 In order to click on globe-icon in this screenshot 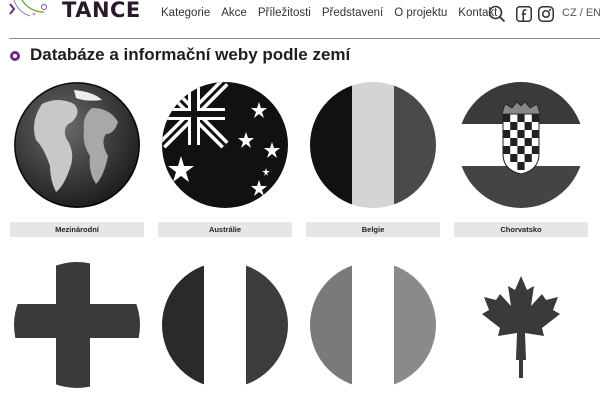, I will do `click(77, 145)`.